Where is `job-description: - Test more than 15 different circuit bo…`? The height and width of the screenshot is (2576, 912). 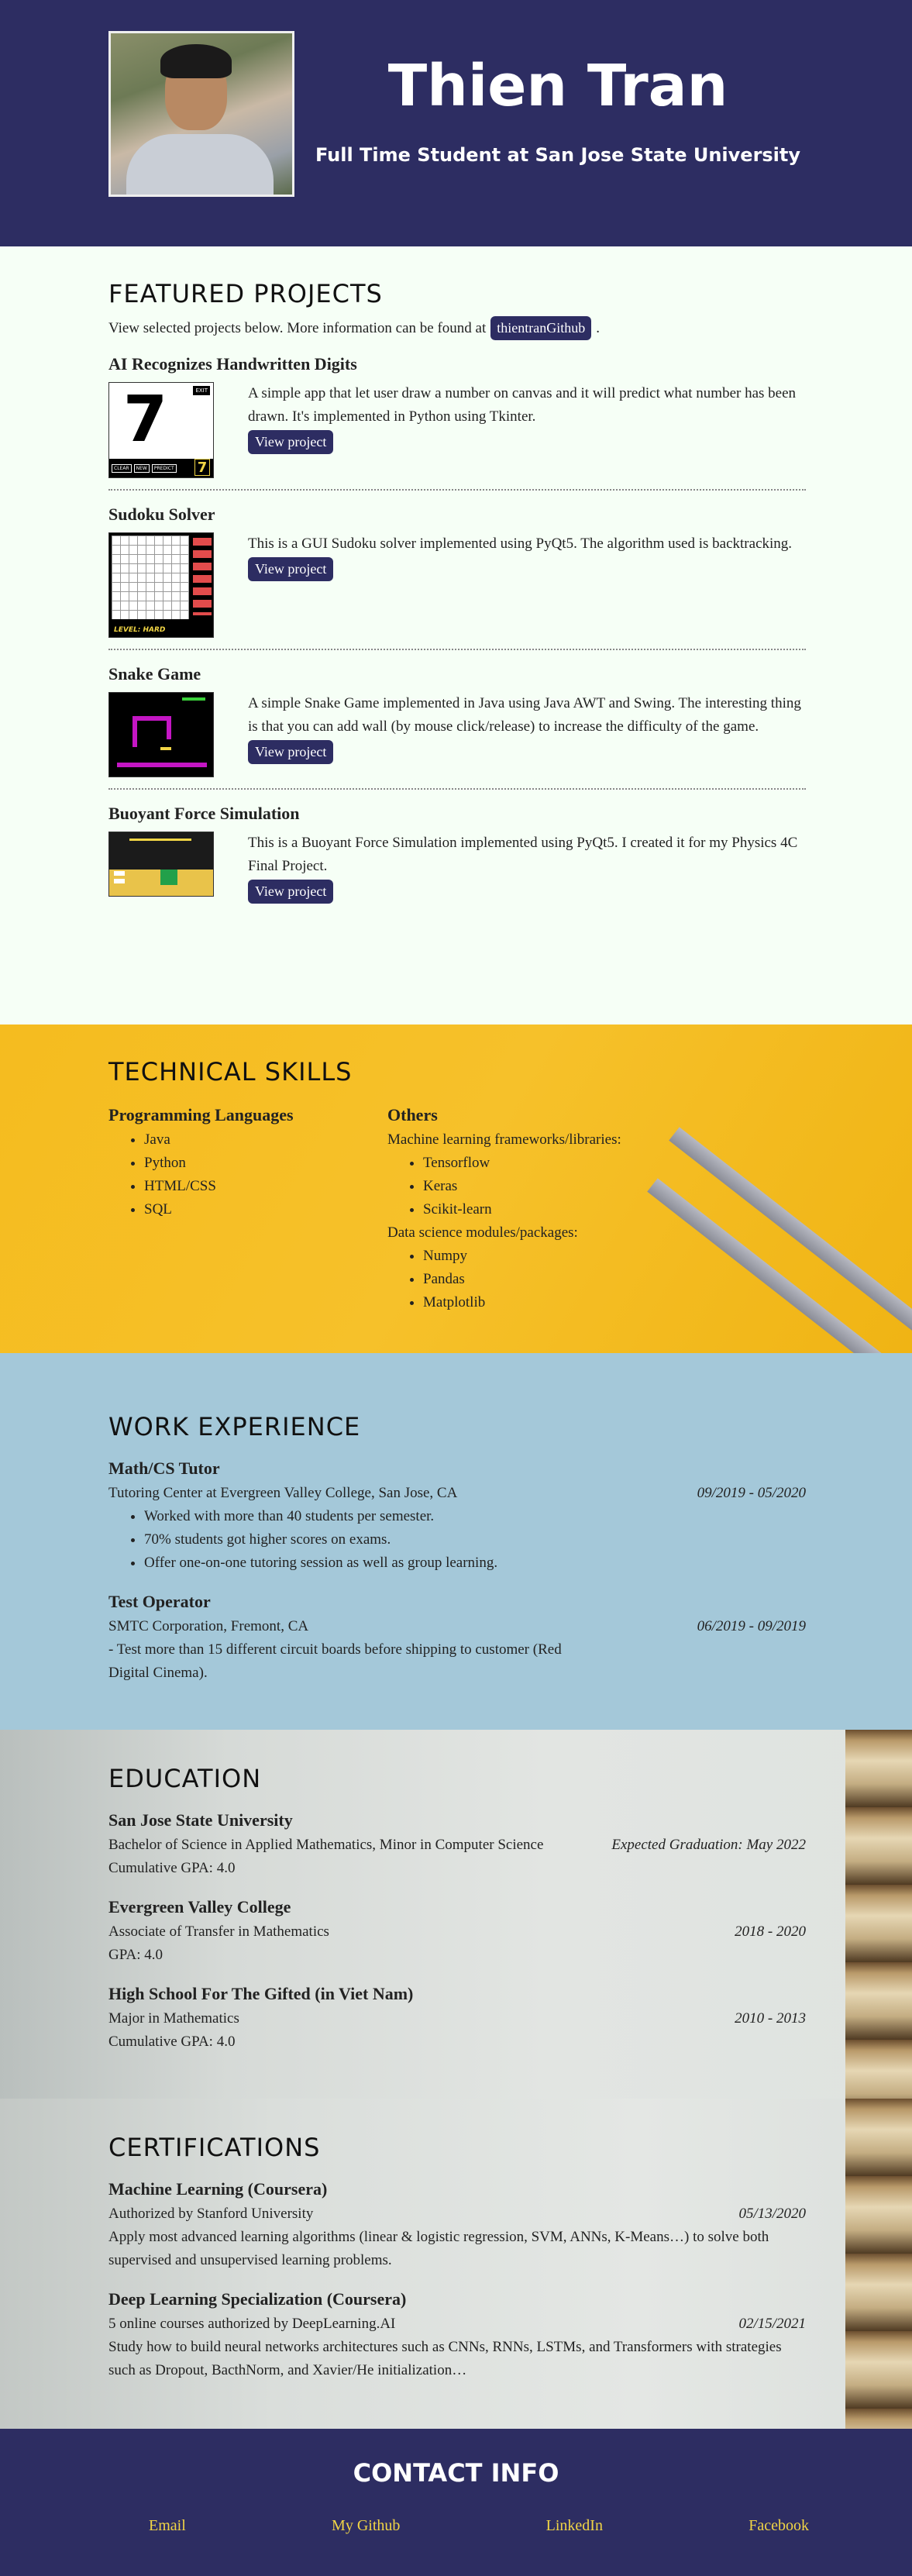 job-description: - Test more than 15 different circuit bo… is located at coordinates (335, 1661).